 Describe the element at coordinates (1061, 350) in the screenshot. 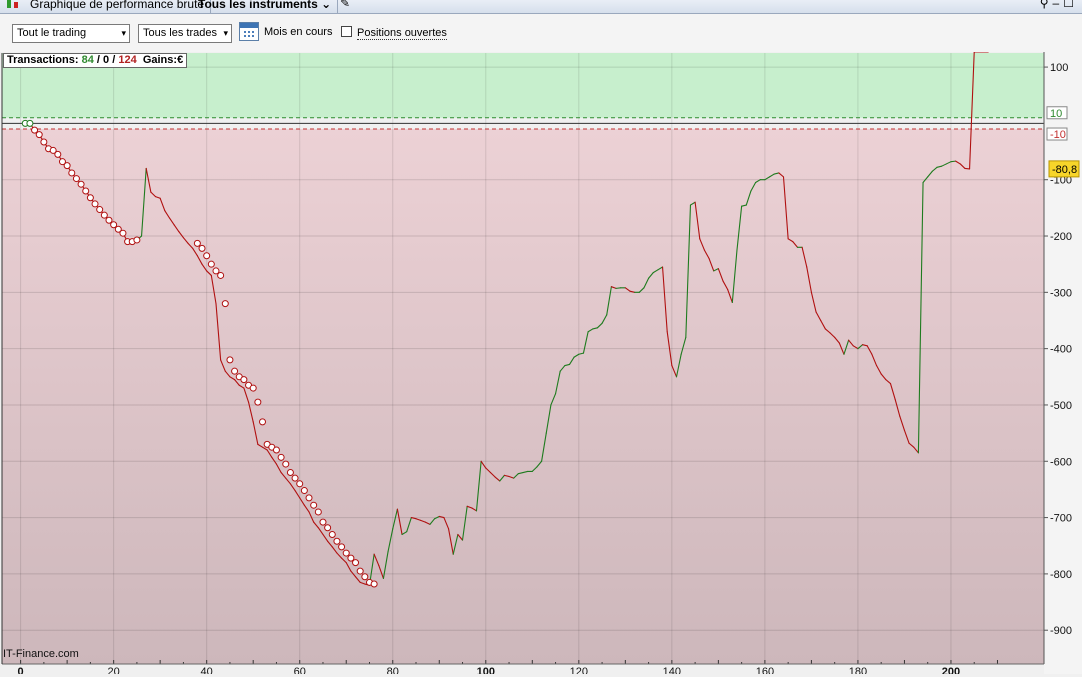

I see `y-tick-label: -400` at that location.